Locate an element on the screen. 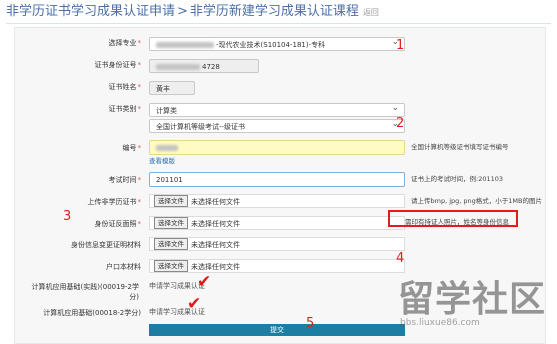 This screenshot has width=557, height=344. id-number-field: 4728 is located at coordinates (204, 66).